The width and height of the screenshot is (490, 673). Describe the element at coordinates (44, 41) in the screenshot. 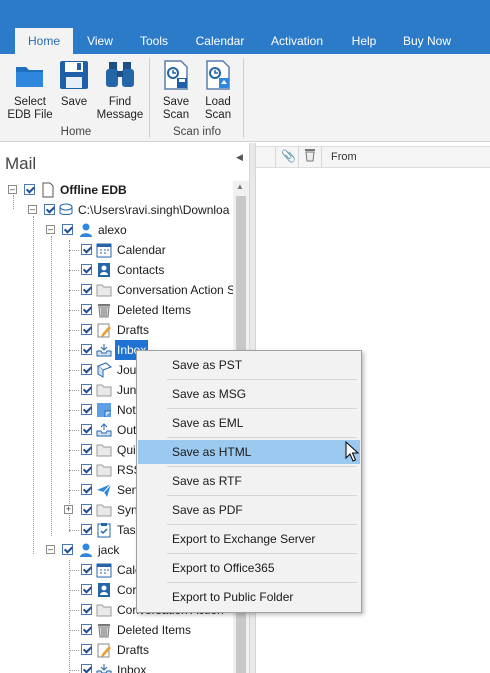

I see `tab-home: Home` at that location.